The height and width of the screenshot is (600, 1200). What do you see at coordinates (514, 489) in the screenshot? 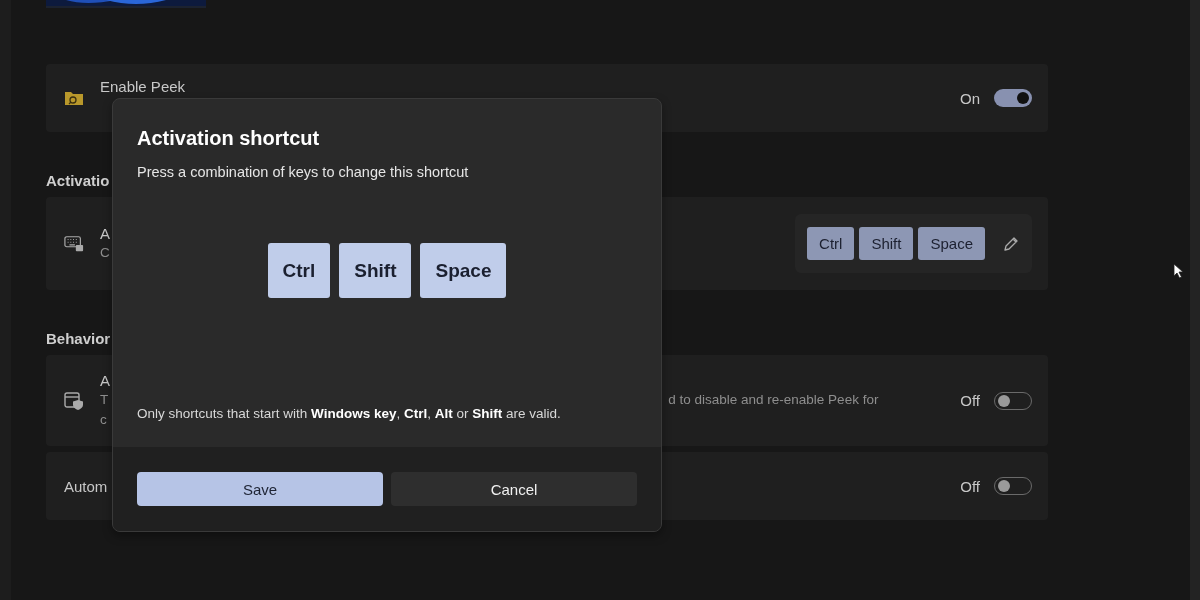
I see `cancel-button: Cancel` at bounding box center [514, 489].